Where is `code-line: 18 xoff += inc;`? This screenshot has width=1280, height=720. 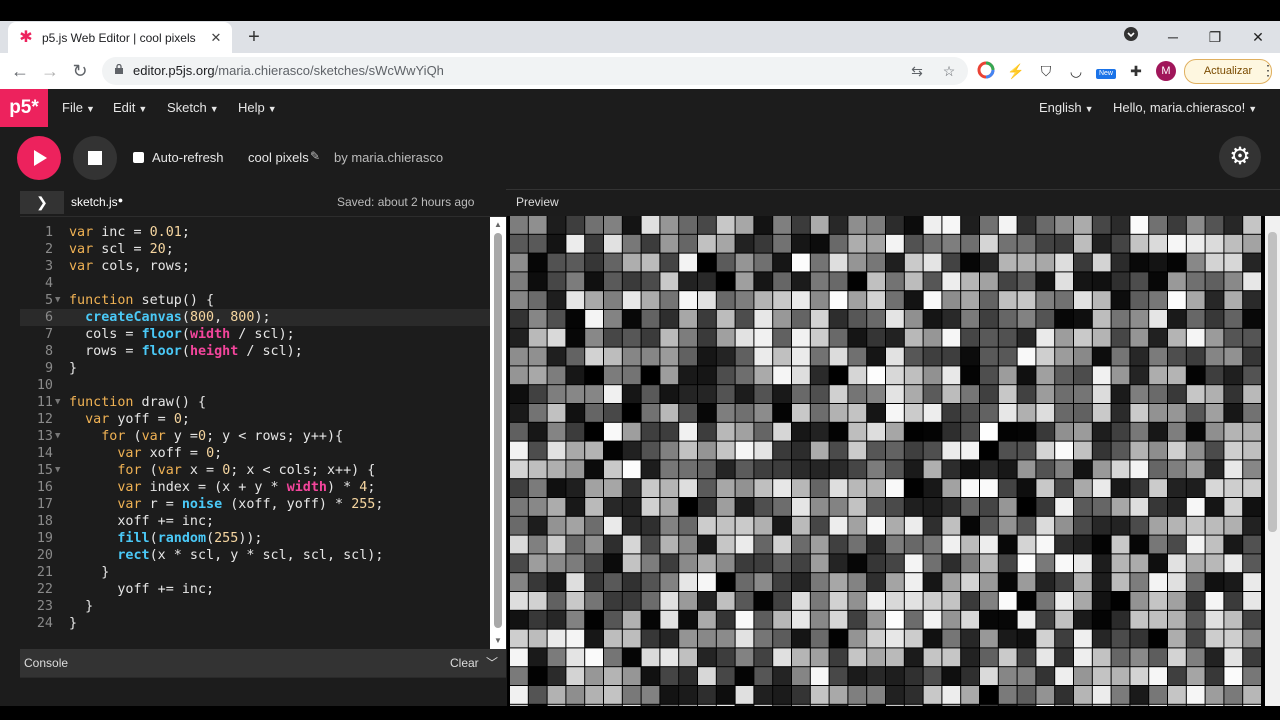 code-line: 18 xoff += inc; is located at coordinates (255, 521).